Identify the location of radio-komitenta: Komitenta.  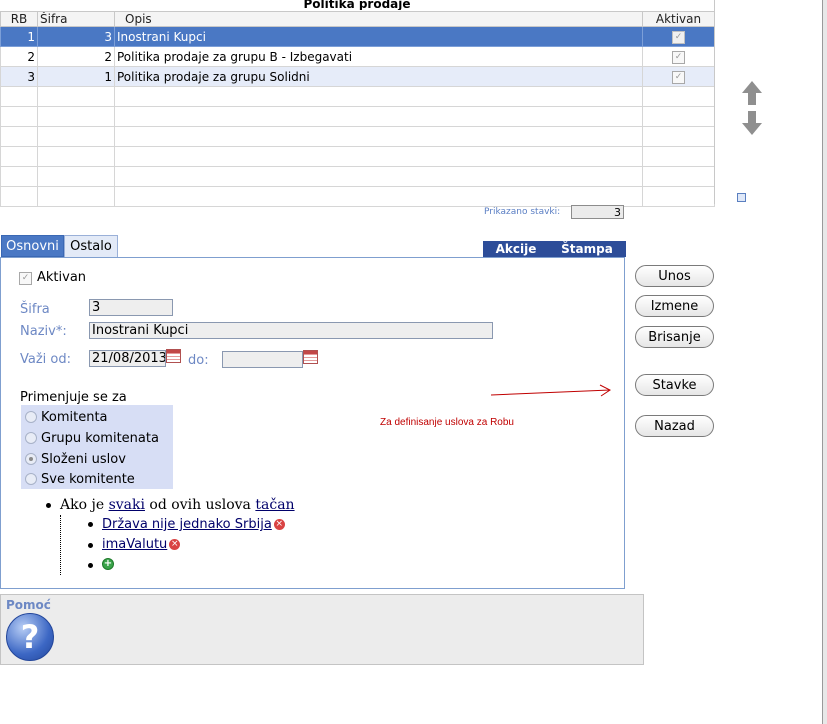
(66, 418).